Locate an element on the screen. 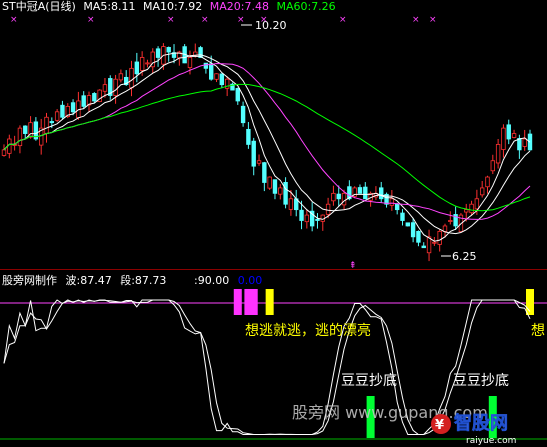 The width and height of the screenshot is (547, 447). legend-ma20: MA20:7.48 is located at coordinates (239, 6).